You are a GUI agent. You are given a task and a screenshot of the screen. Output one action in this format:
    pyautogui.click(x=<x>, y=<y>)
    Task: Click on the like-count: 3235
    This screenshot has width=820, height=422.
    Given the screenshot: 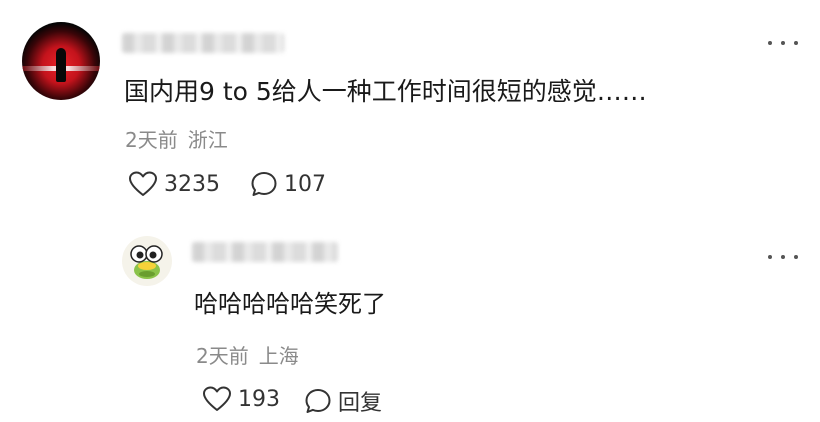 What is the action you would take?
    pyautogui.click(x=192, y=184)
    